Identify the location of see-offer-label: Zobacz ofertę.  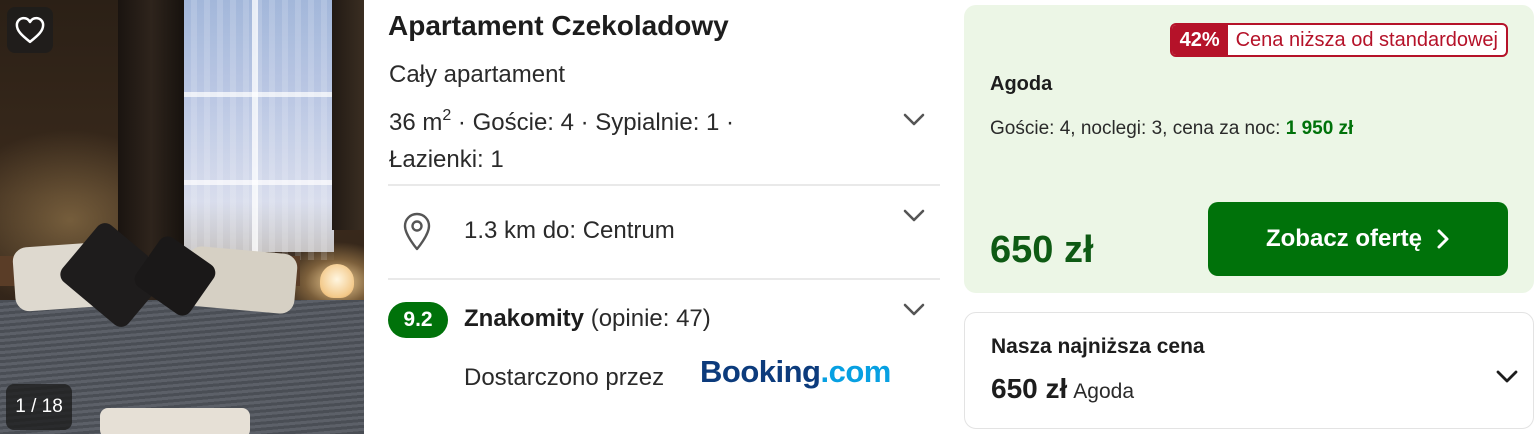
(1344, 238).